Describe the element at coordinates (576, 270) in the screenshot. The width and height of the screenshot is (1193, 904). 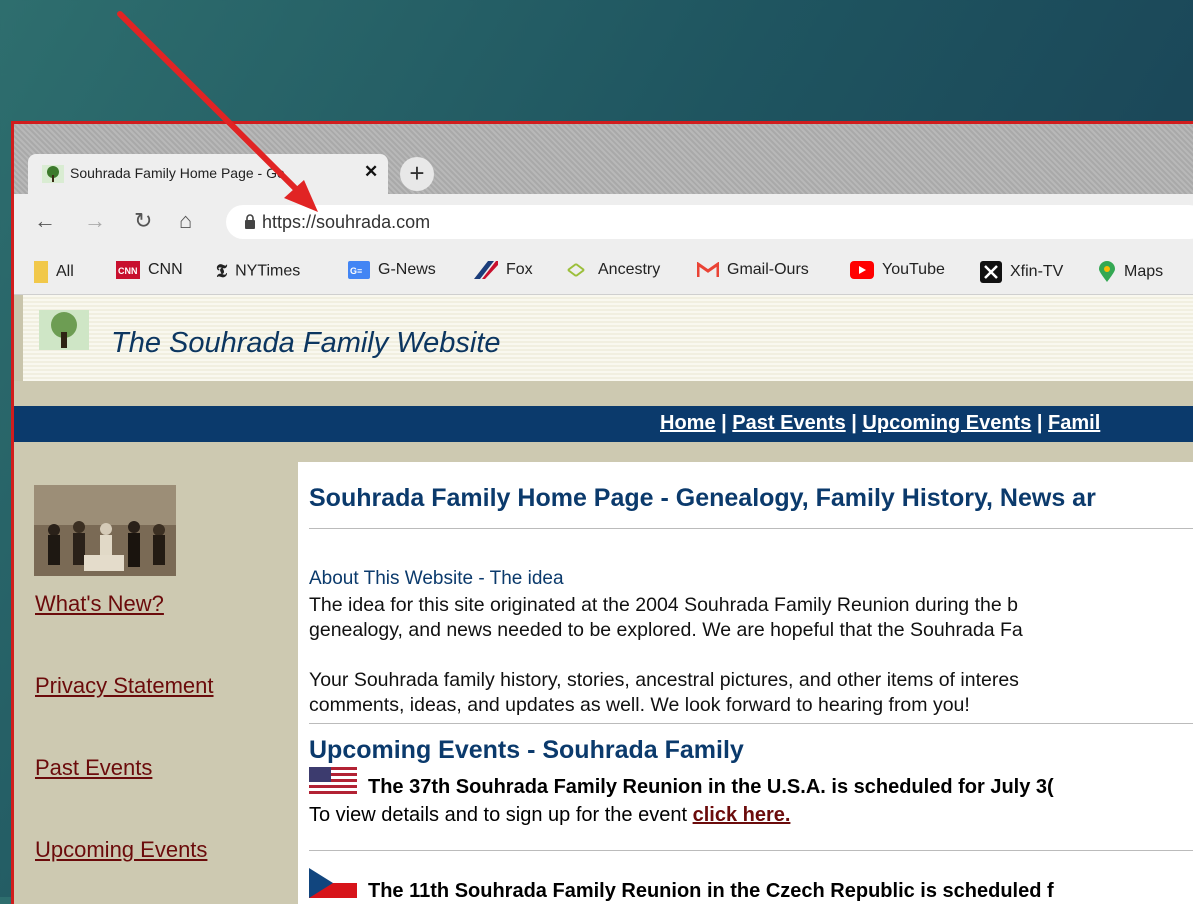
I see `ancestry-icon` at that location.